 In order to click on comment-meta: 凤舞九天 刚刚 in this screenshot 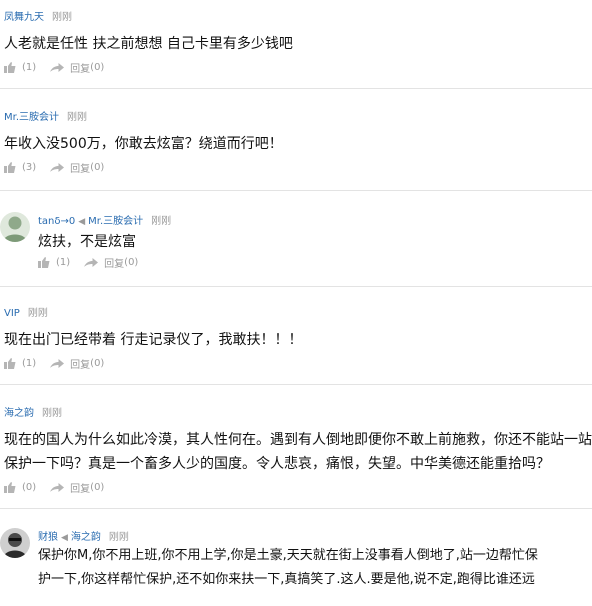, I will do `click(38, 15)`.